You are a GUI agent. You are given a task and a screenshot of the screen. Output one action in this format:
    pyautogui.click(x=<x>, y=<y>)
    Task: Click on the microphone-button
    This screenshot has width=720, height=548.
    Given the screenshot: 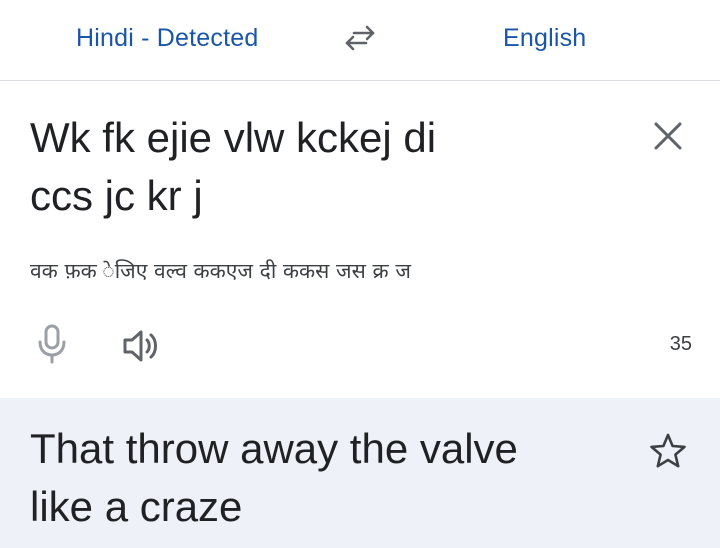 What is the action you would take?
    pyautogui.click(x=52, y=344)
    